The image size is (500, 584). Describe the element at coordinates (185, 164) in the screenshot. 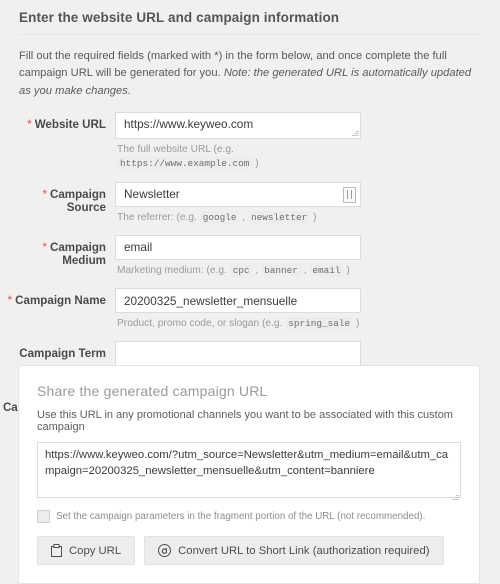

I see `field-hint-example: https://www.example.com` at that location.